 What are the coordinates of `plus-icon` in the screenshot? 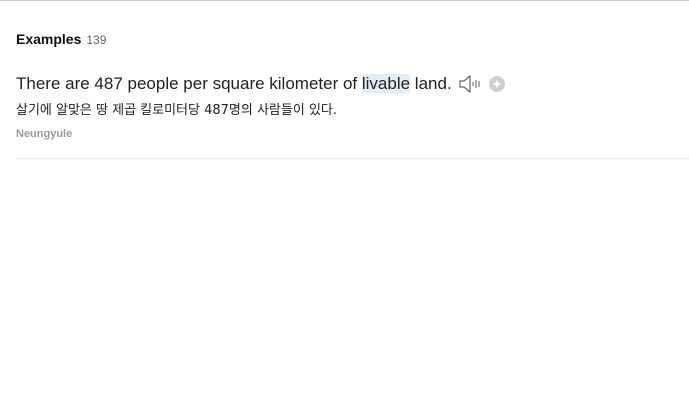 It's located at (497, 84).